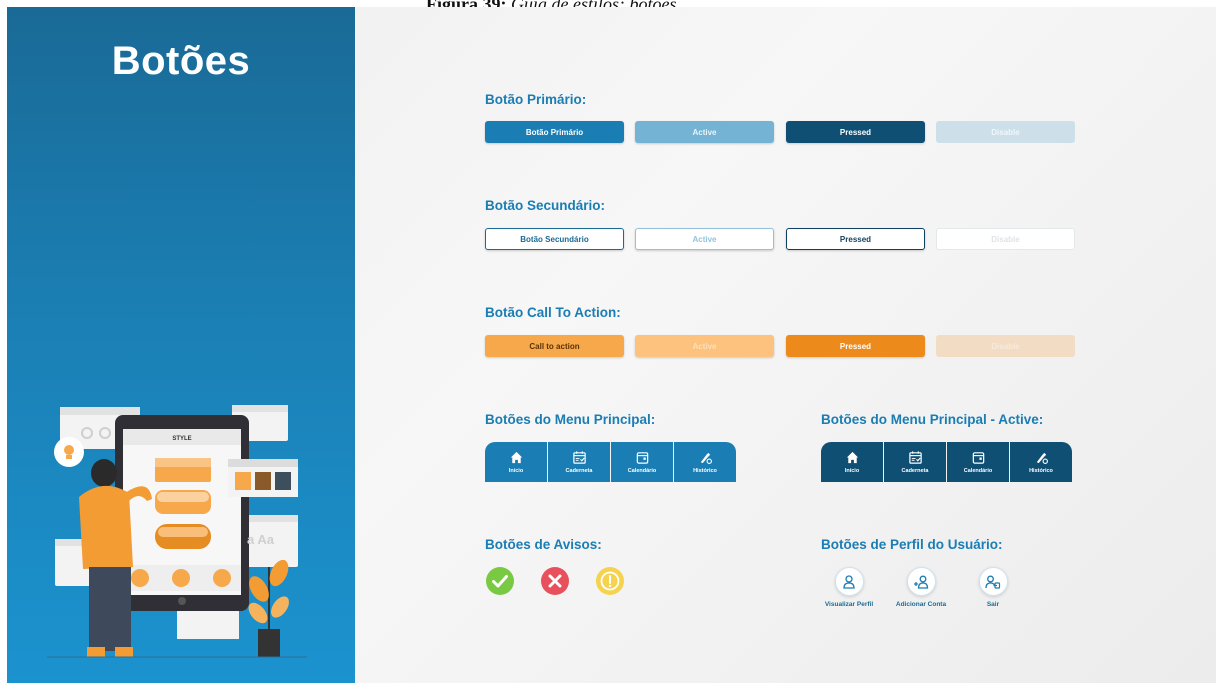 The width and height of the screenshot is (1216, 684). I want to click on illustration-text-sample: a Aa, so click(261, 539).